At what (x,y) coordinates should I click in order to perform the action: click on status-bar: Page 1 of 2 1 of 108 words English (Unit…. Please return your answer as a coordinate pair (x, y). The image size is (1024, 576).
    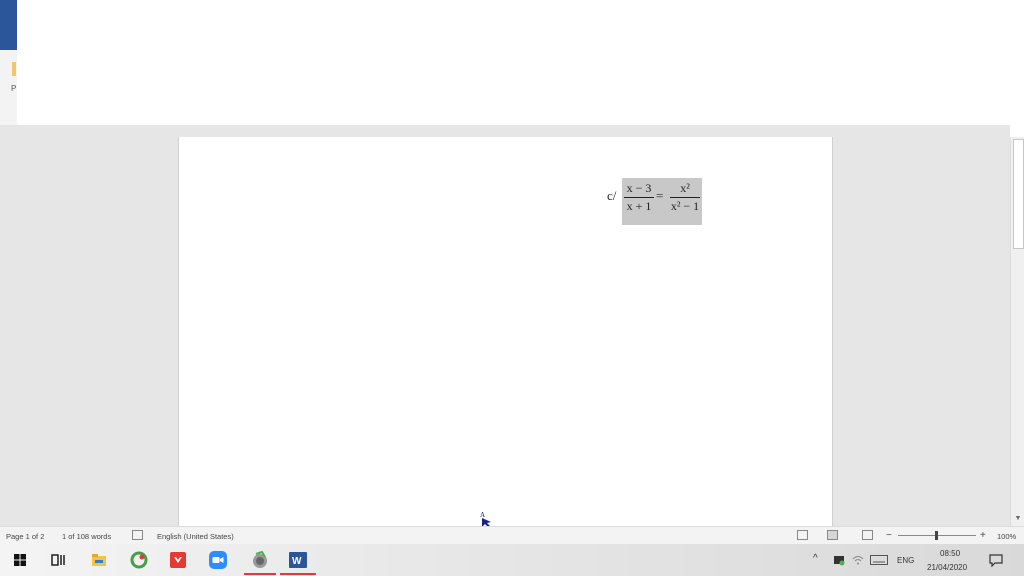
    Looking at the image, I should click on (512, 535).